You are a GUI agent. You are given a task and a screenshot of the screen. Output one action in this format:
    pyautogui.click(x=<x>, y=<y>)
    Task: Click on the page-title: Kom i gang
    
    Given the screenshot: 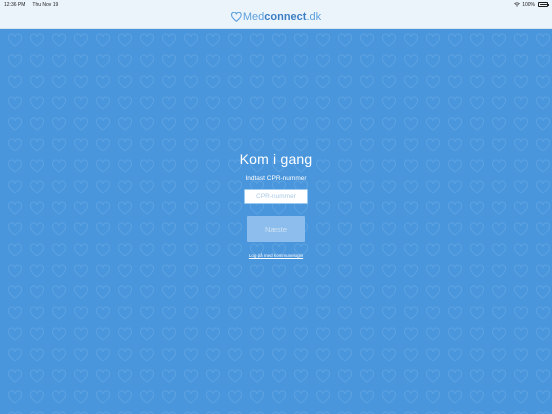 What is the action you would take?
    pyautogui.click(x=276, y=159)
    